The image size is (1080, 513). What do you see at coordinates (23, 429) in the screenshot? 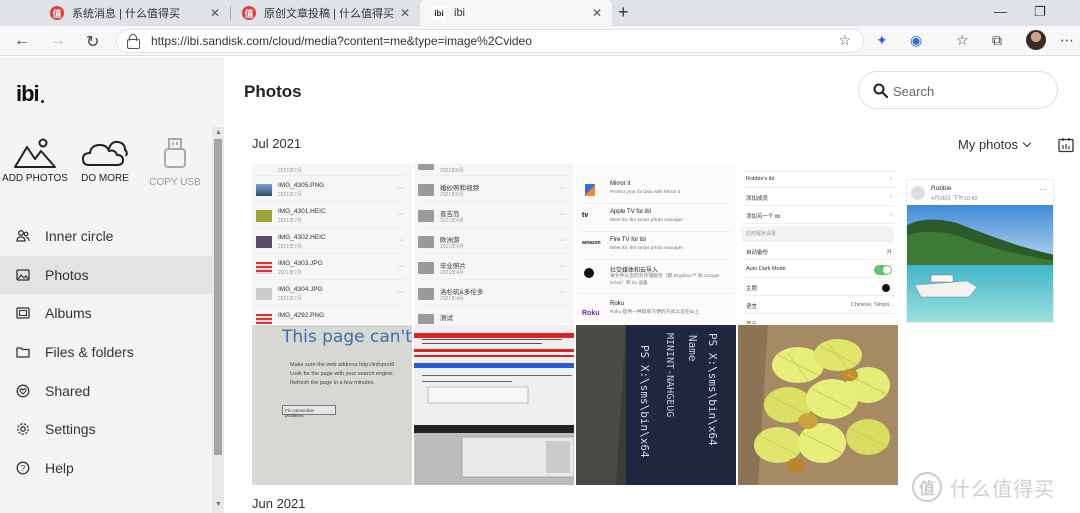
I see `gear-icon` at bounding box center [23, 429].